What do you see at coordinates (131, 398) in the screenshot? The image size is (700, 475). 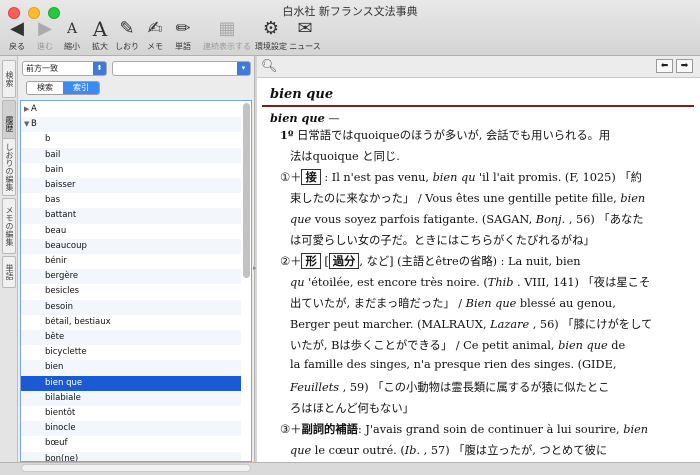 I see `index-row: bilabiale` at bounding box center [131, 398].